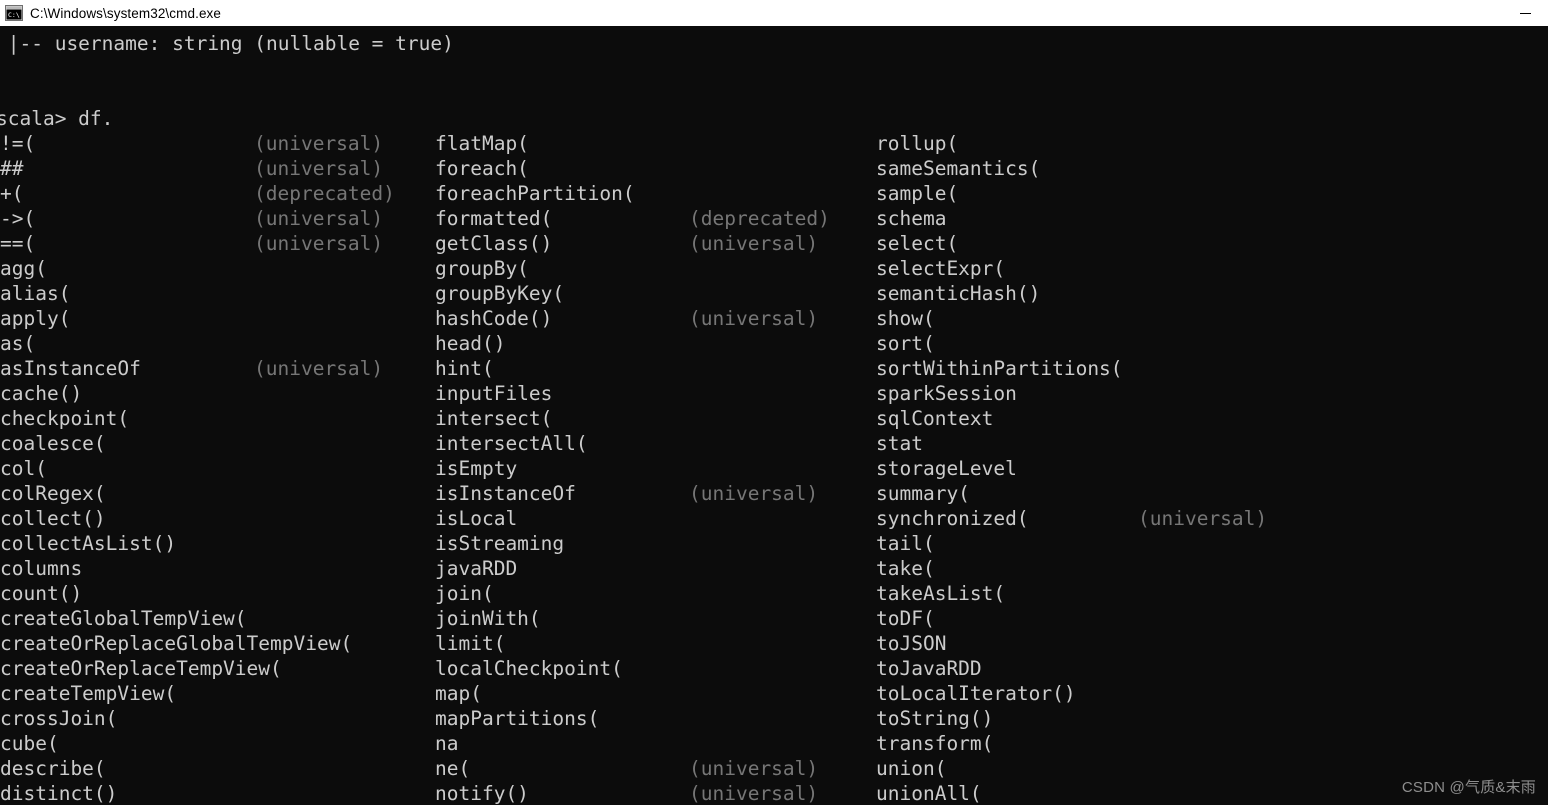 The image size is (1548, 805). Describe the element at coordinates (494, 218) in the screenshot. I see `member-name-col2: formatted(` at that location.